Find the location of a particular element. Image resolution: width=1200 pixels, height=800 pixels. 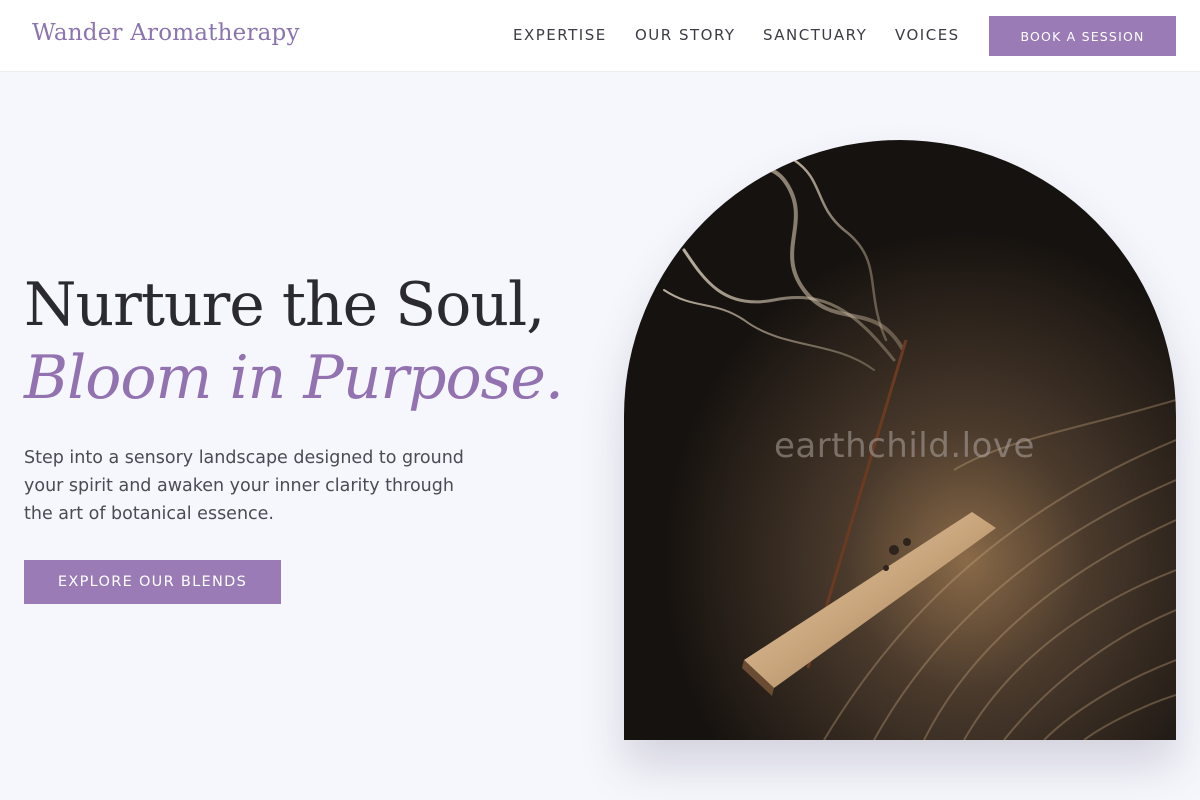

hero-subheadline: Bloom in Purpose. is located at coordinates (294, 378).